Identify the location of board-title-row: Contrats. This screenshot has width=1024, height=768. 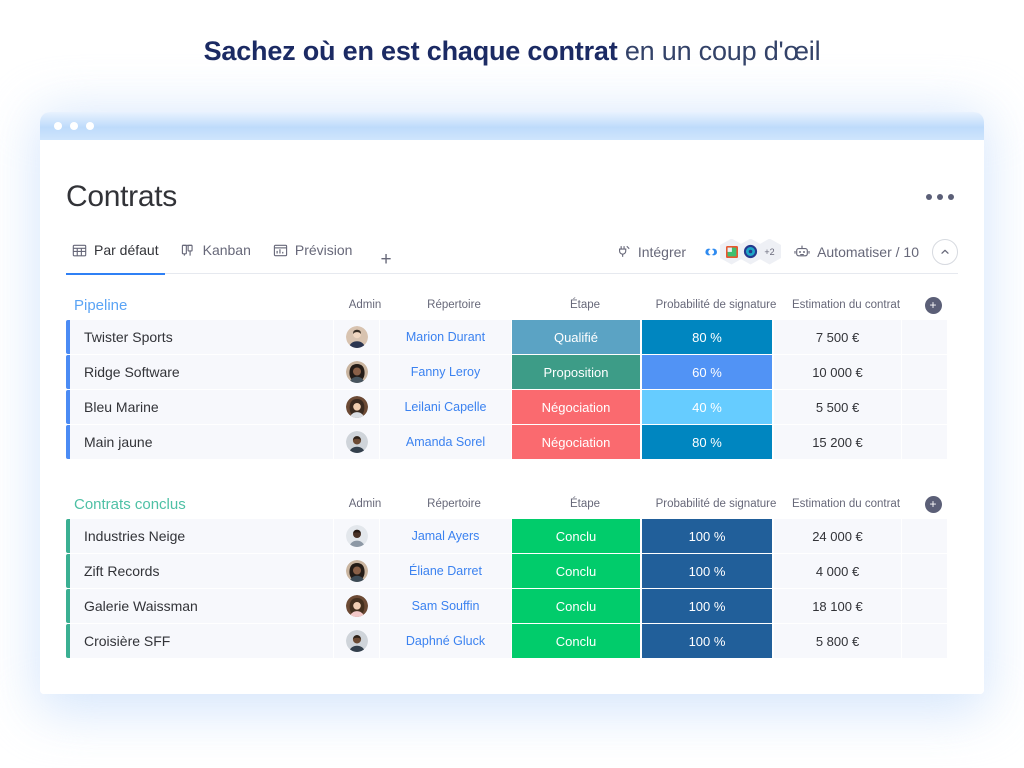
(512, 177).